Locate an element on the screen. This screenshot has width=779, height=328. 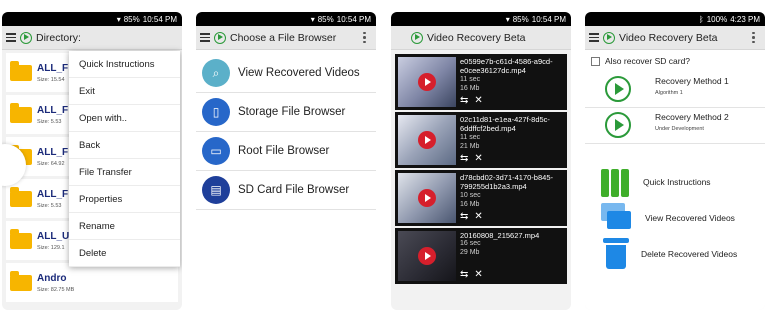
app-bar: Video Recovery Beta is located at coordinates (481, 38).